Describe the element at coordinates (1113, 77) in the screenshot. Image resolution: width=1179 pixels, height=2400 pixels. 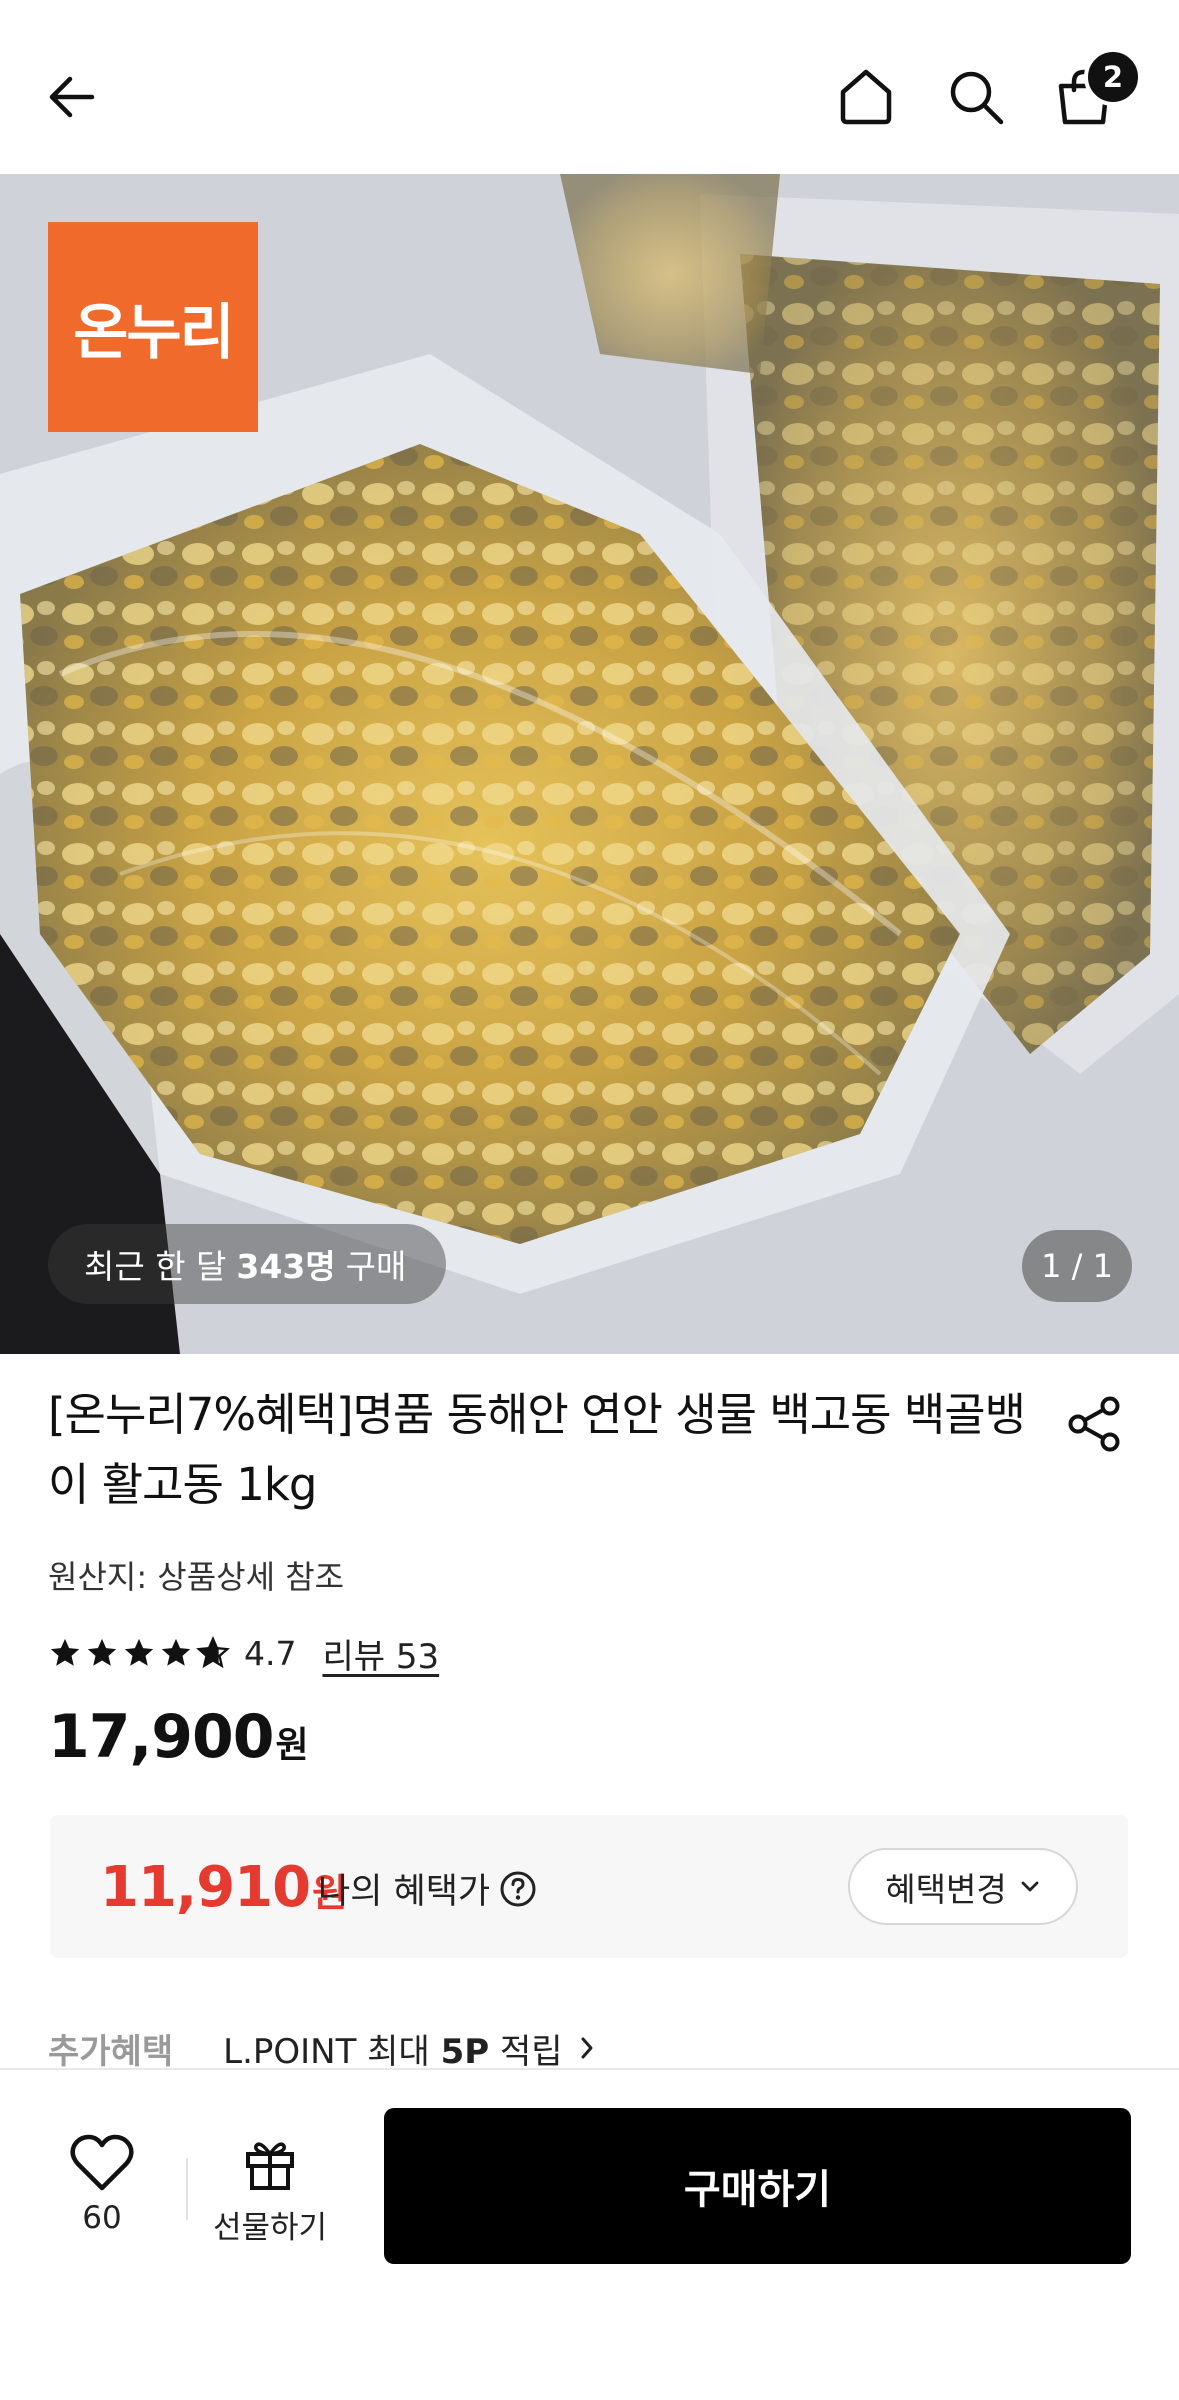
I see `cart-count-badge: 2` at that location.